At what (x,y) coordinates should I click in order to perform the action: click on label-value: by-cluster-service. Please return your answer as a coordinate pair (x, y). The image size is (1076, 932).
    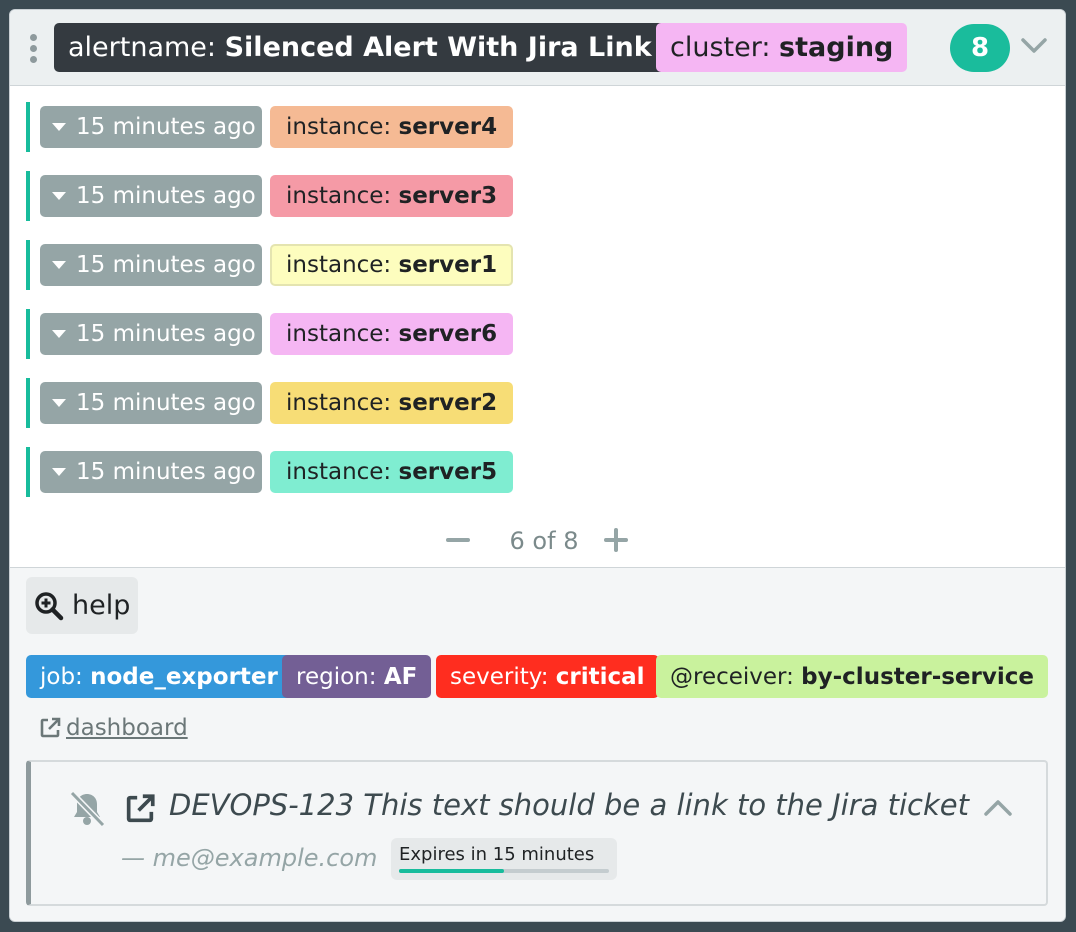
    Looking at the image, I should click on (917, 676).